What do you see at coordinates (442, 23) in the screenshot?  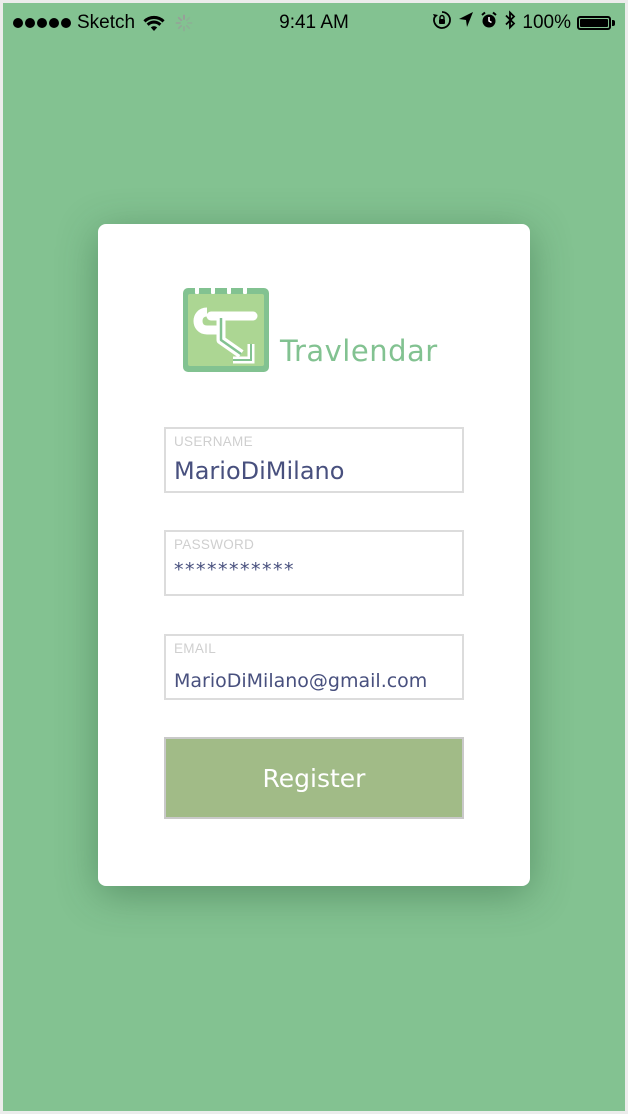 I see `orientation-lock-icon` at bounding box center [442, 23].